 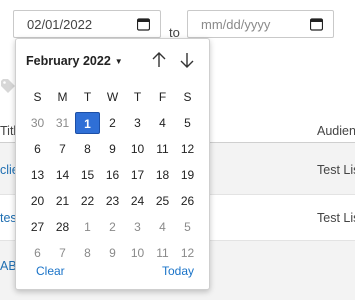 What do you see at coordinates (187, 175) in the screenshot?
I see `calendar-day: 19` at bounding box center [187, 175].